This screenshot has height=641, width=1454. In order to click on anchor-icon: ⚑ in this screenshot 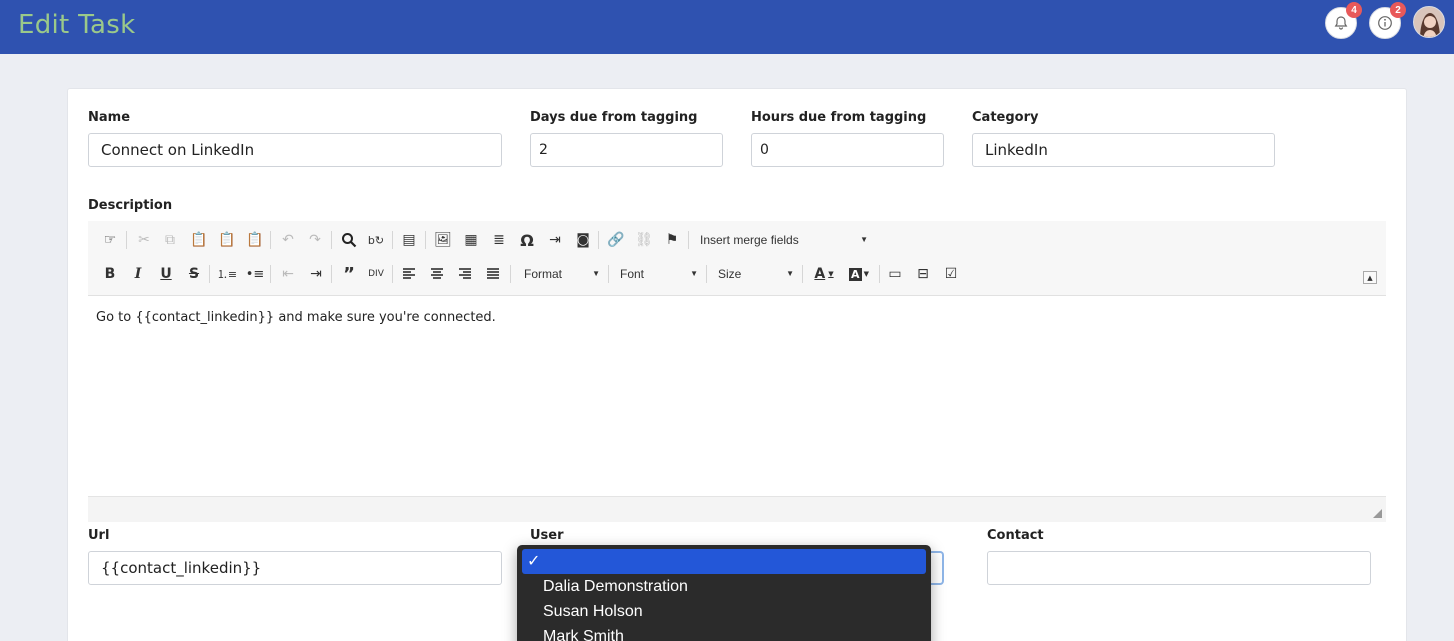, I will do `click(672, 240)`.